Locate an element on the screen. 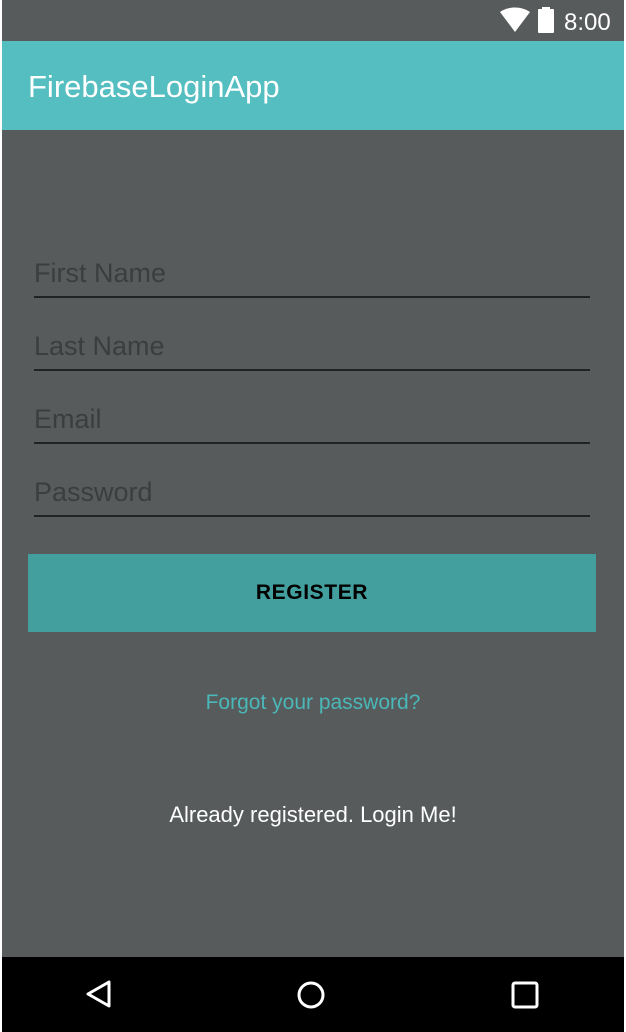 The height and width of the screenshot is (1032, 626). first-name-field is located at coordinates (312, 268).